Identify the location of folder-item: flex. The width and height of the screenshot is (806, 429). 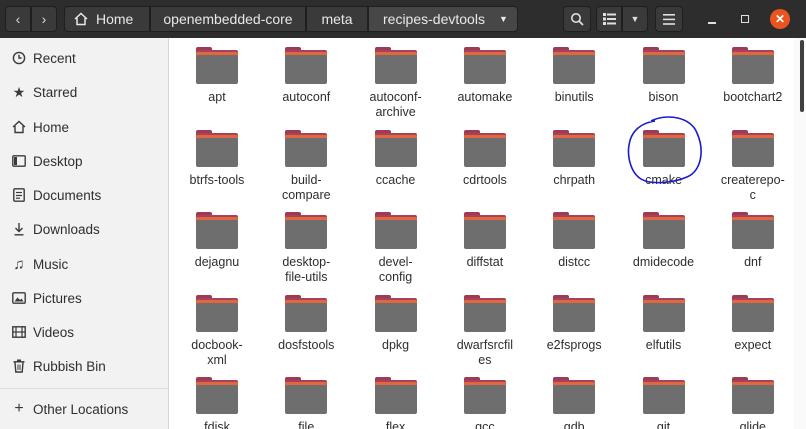
(396, 402).